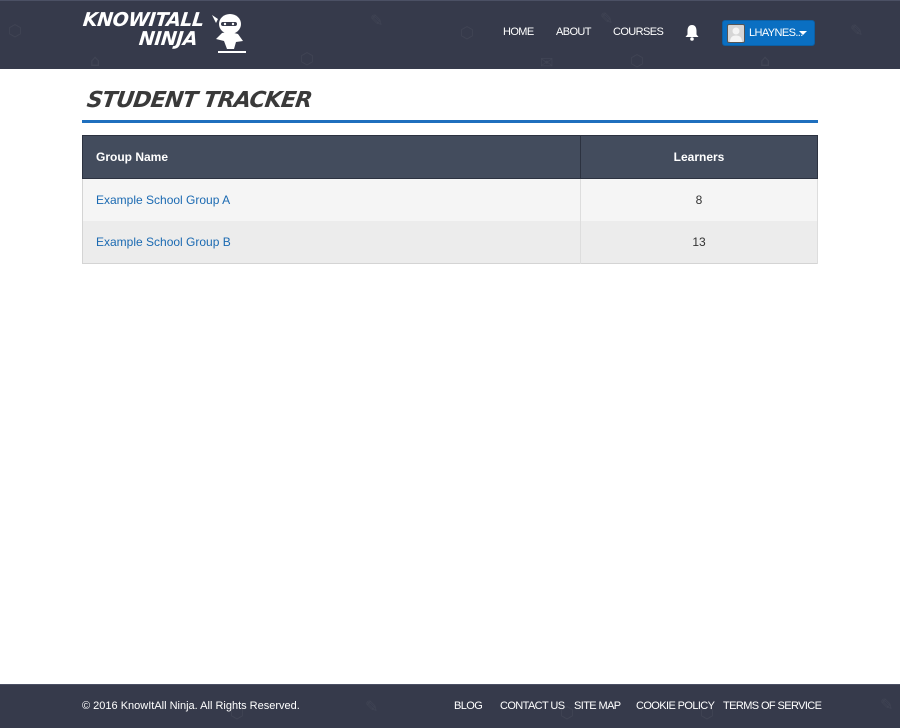  Describe the element at coordinates (597, 706) in the screenshot. I see `footer-link-site-map: SITE MAP` at that location.